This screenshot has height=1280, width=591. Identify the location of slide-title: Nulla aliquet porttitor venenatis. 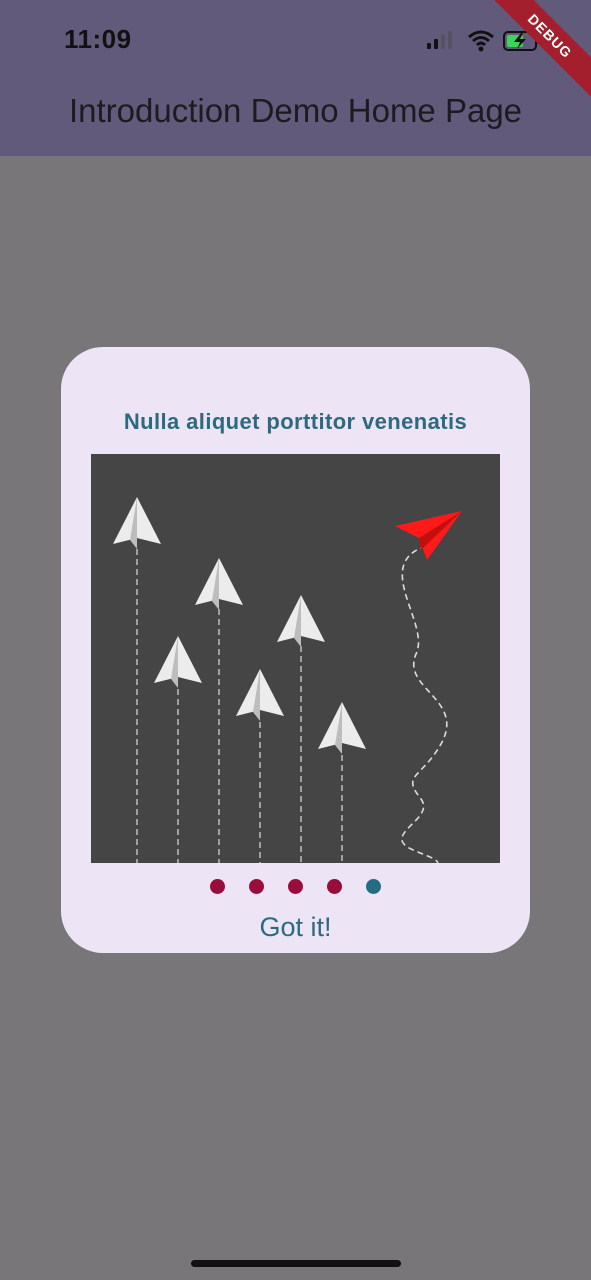
(295, 421).